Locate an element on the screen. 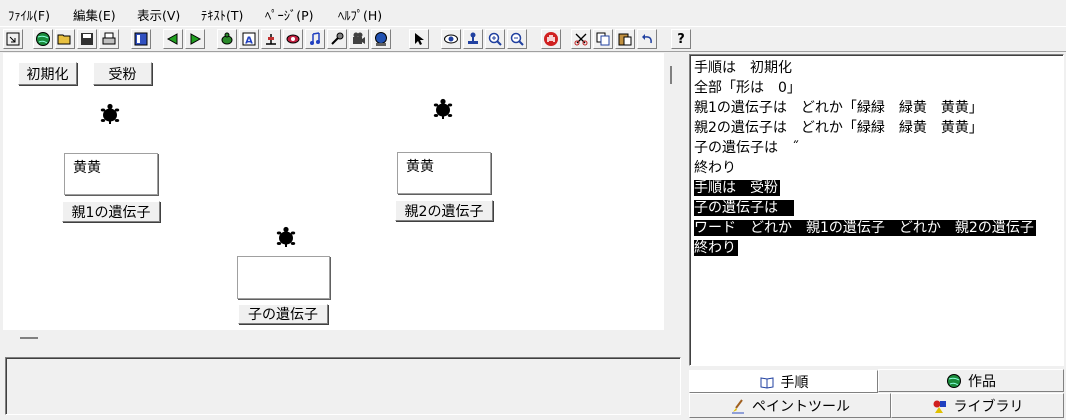  tab-works-label: 作品 is located at coordinates (982, 381).